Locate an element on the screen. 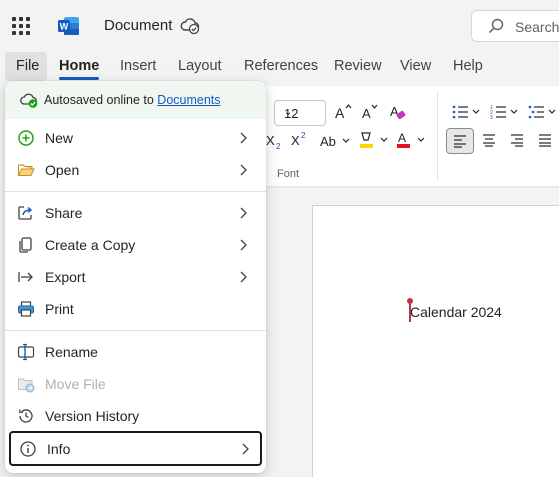 The image size is (559, 477). copy-icon is located at coordinates (25, 245).